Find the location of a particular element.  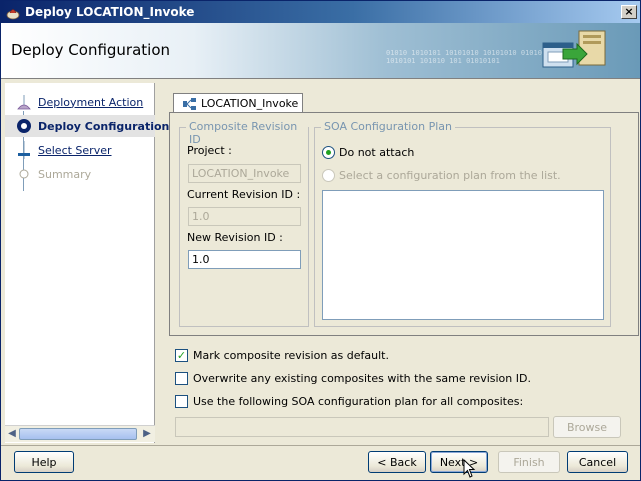

button-label: < Back is located at coordinates (396, 462).